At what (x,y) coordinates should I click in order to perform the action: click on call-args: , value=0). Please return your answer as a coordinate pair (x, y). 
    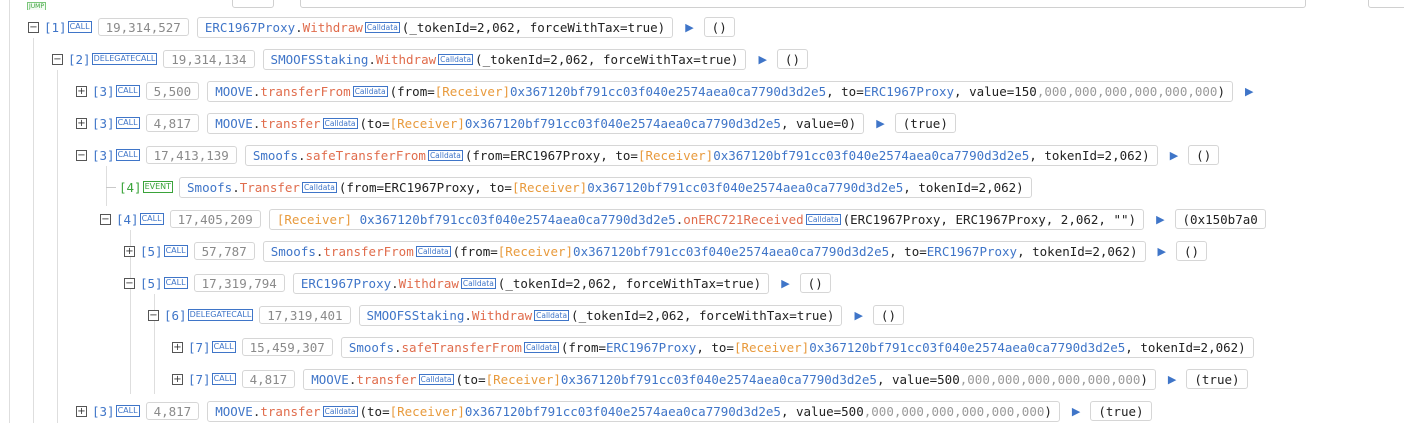
    Looking at the image, I should click on (818, 123).